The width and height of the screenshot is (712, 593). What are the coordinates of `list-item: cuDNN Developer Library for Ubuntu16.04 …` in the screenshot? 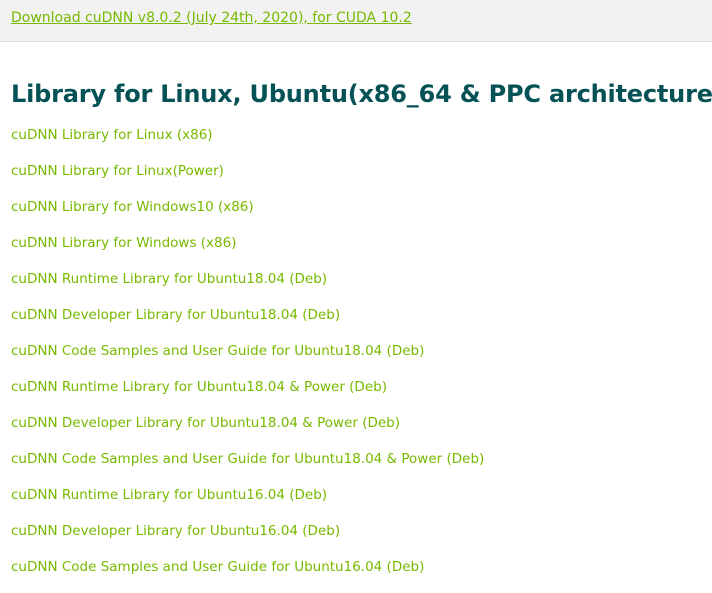 It's located at (247, 539).